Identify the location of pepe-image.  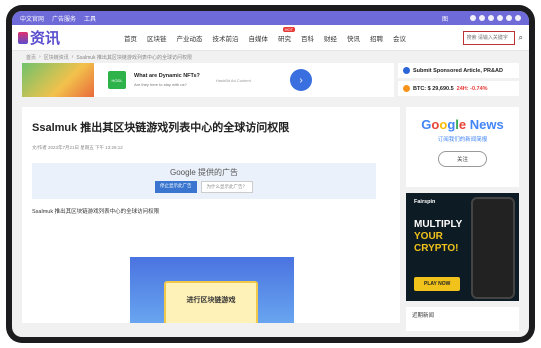
(58, 80).